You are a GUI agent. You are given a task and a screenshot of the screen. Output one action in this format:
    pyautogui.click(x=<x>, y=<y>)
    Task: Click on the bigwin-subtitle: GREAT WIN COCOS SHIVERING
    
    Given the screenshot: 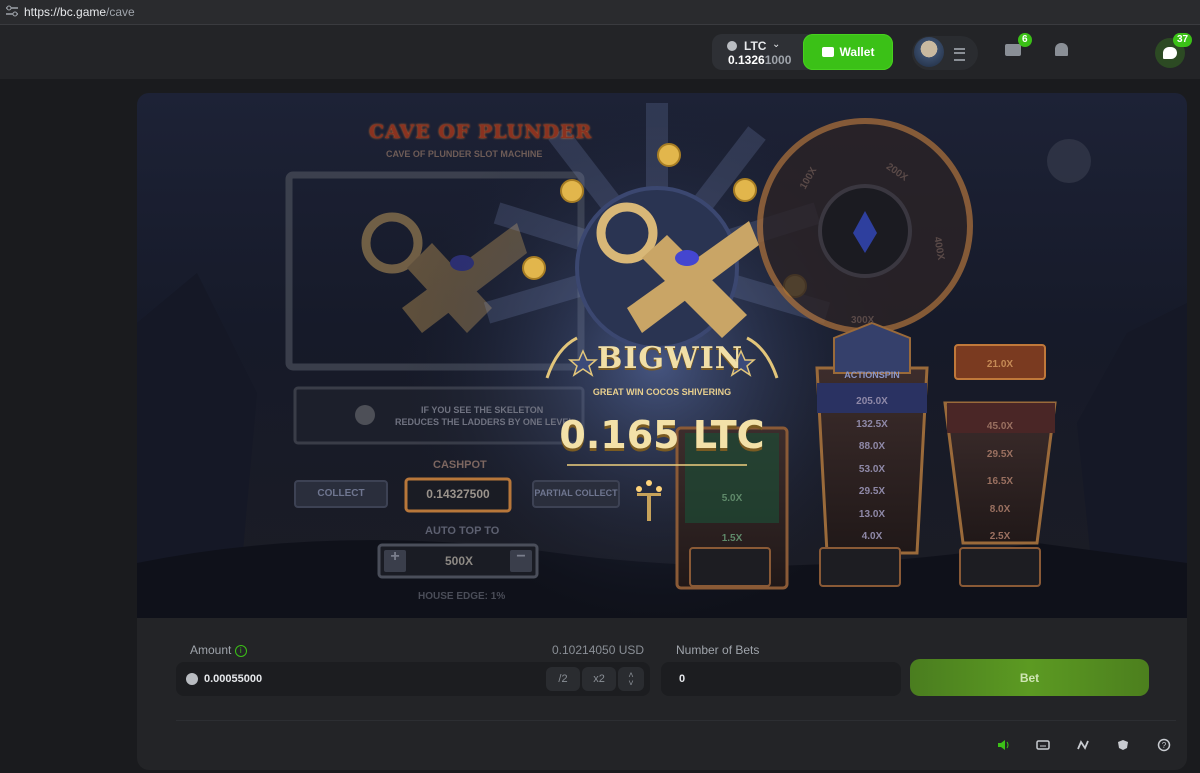 What is the action you would take?
    pyautogui.click(x=662, y=392)
    